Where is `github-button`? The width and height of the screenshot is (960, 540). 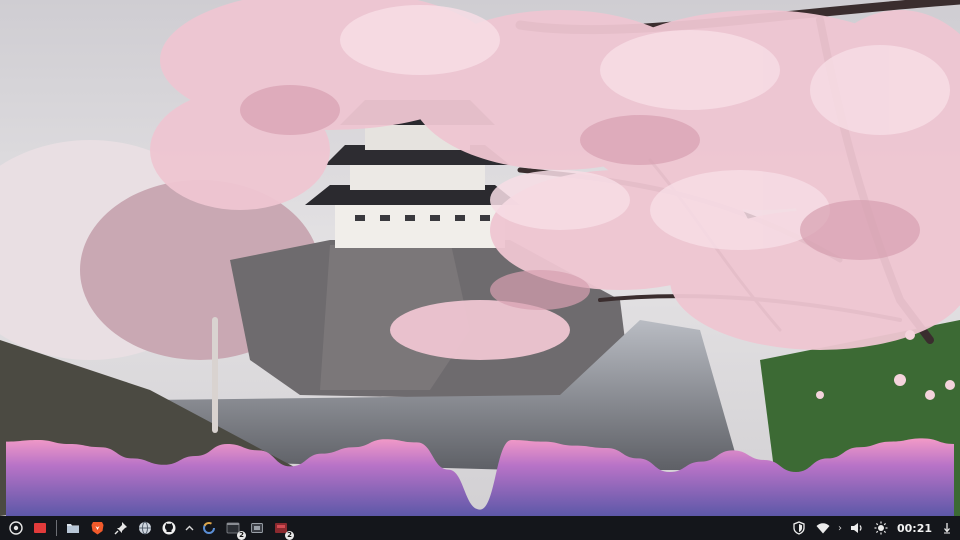
github-button is located at coordinates (169, 528).